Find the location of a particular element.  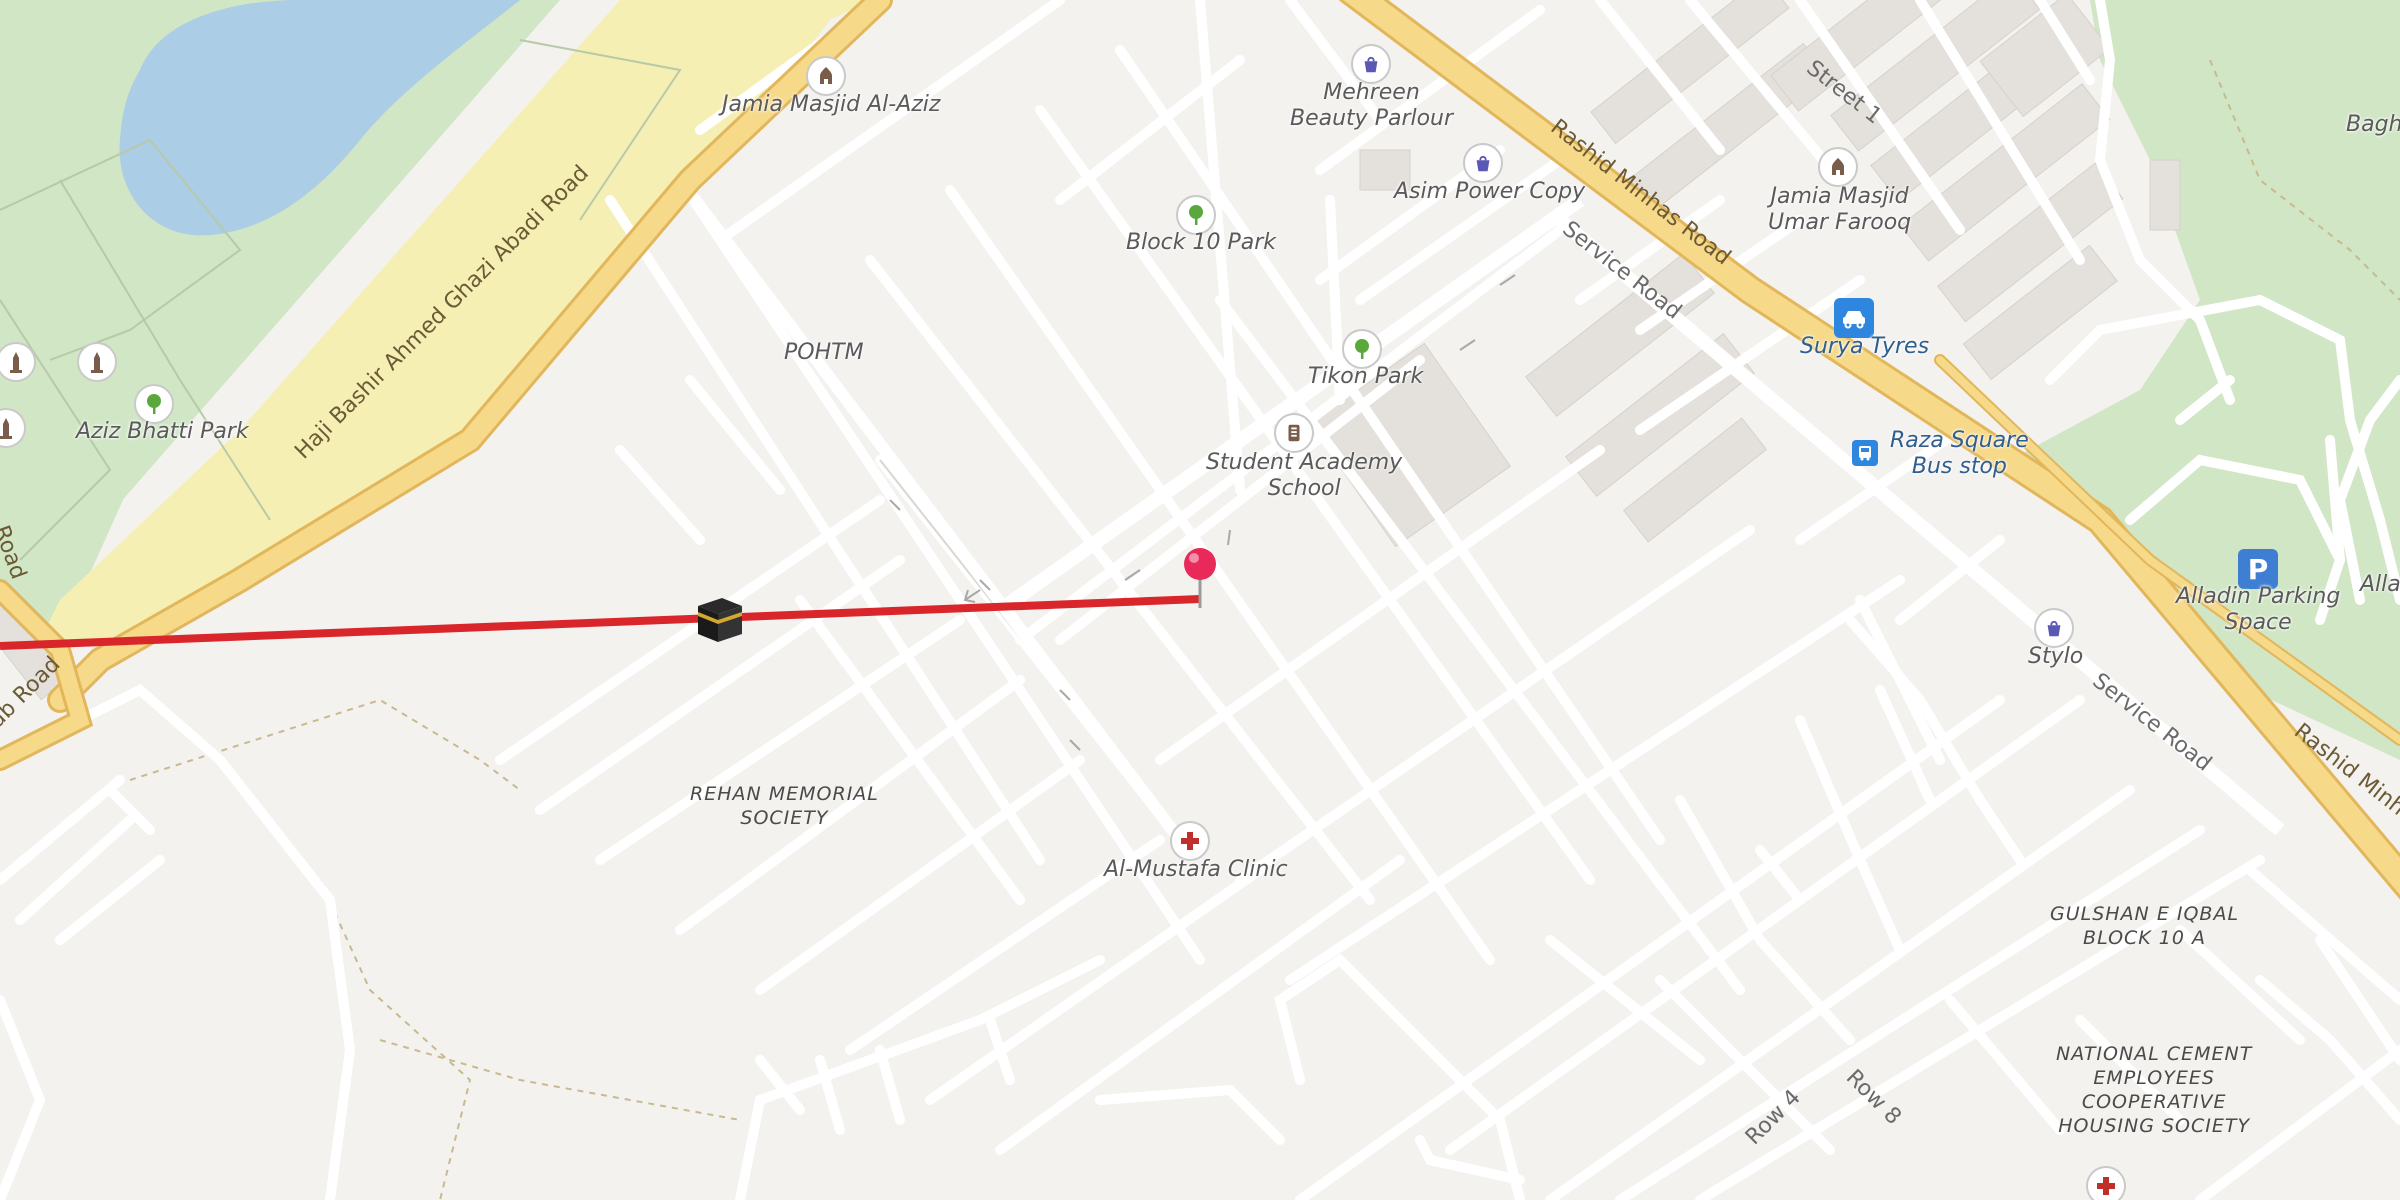

place-label-surya-tyres: Surya Tyres is located at coordinates (1865, 346).